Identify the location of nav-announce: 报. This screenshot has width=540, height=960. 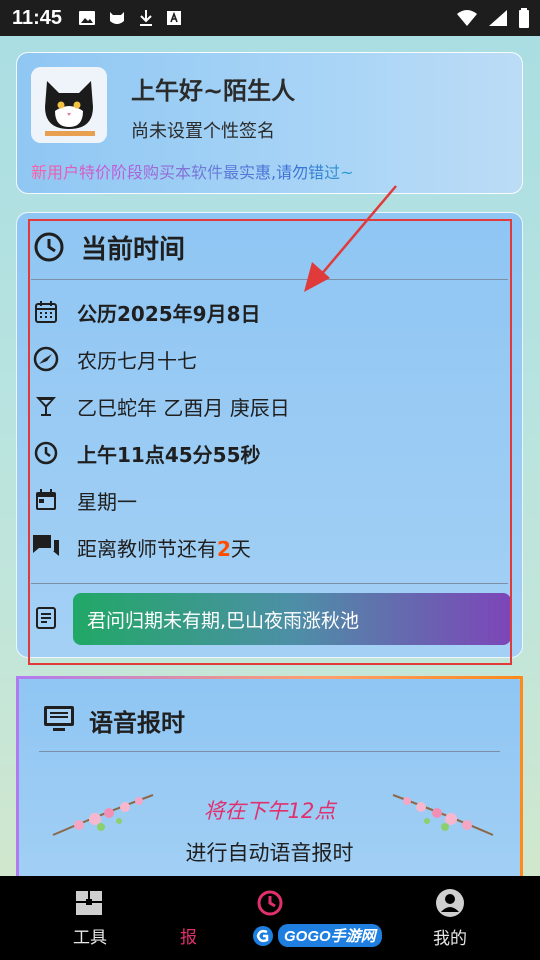
(270, 918).